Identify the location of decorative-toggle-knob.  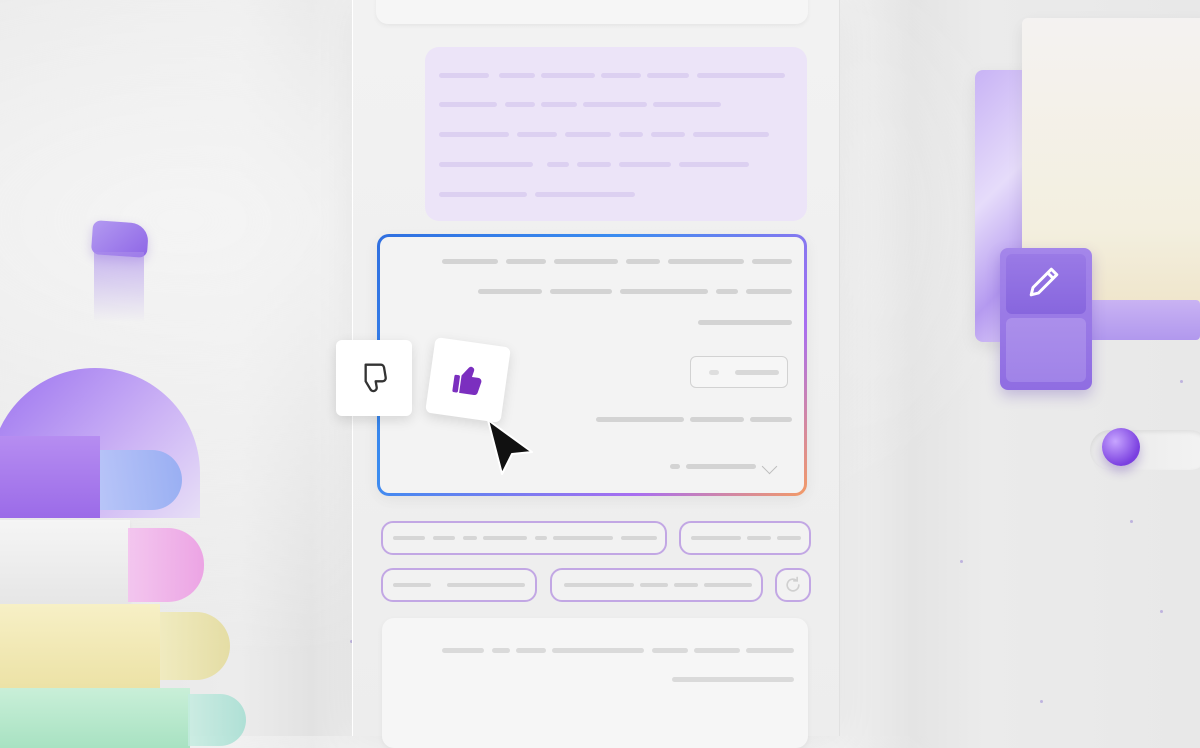
(1121, 447).